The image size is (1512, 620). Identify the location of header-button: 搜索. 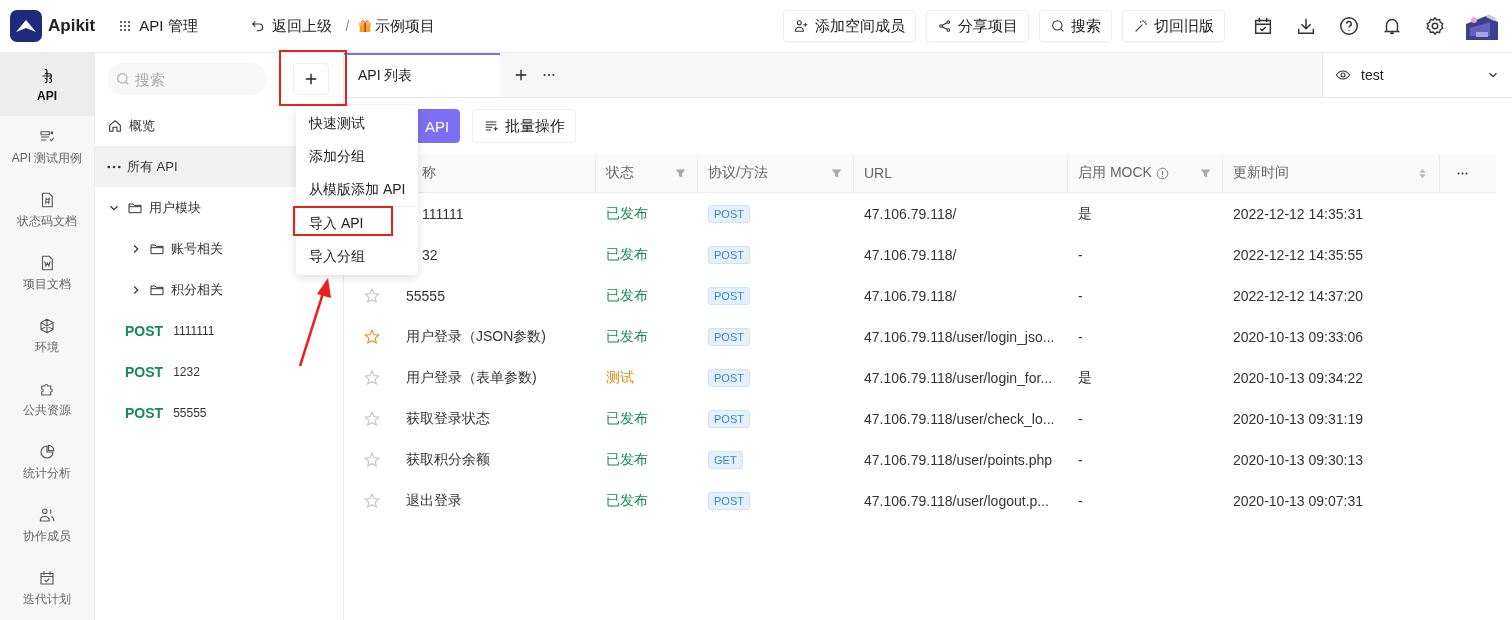
(1075, 26).